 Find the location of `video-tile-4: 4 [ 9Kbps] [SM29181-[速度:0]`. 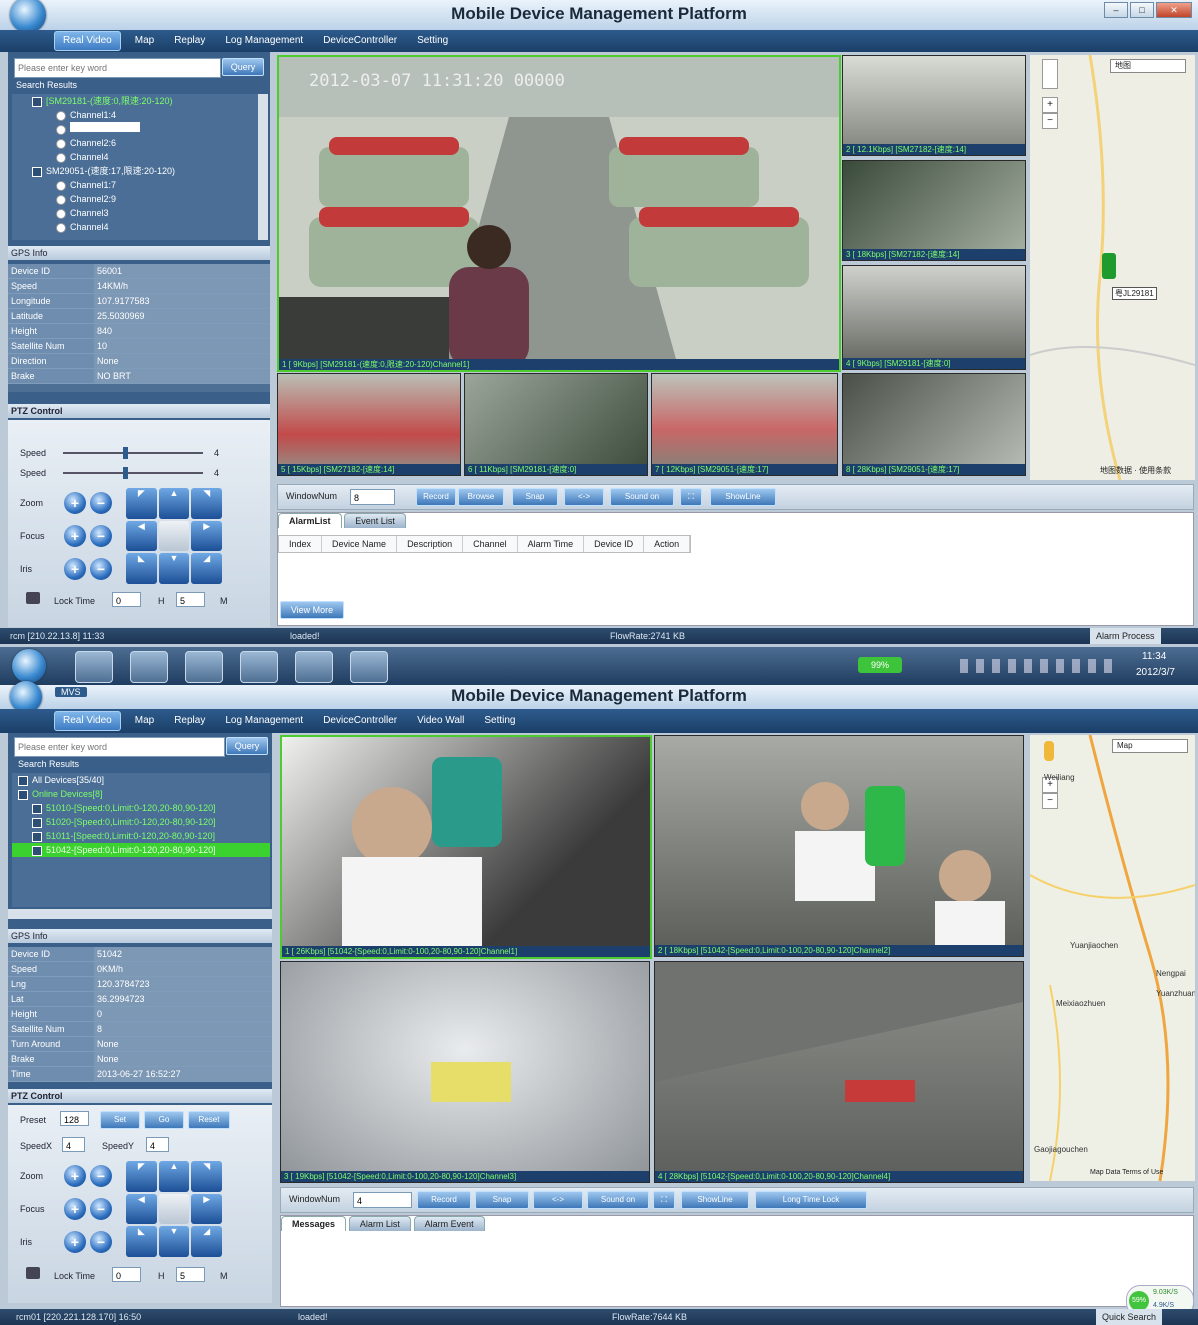

video-tile-4: 4 [ 9Kbps] [SM29181-[速度:0] is located at coordinates (934, 317).